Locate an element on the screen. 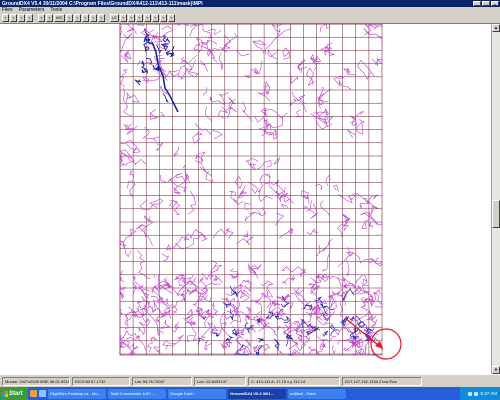  water-button: ▪ is located at coordinates (77, 18).